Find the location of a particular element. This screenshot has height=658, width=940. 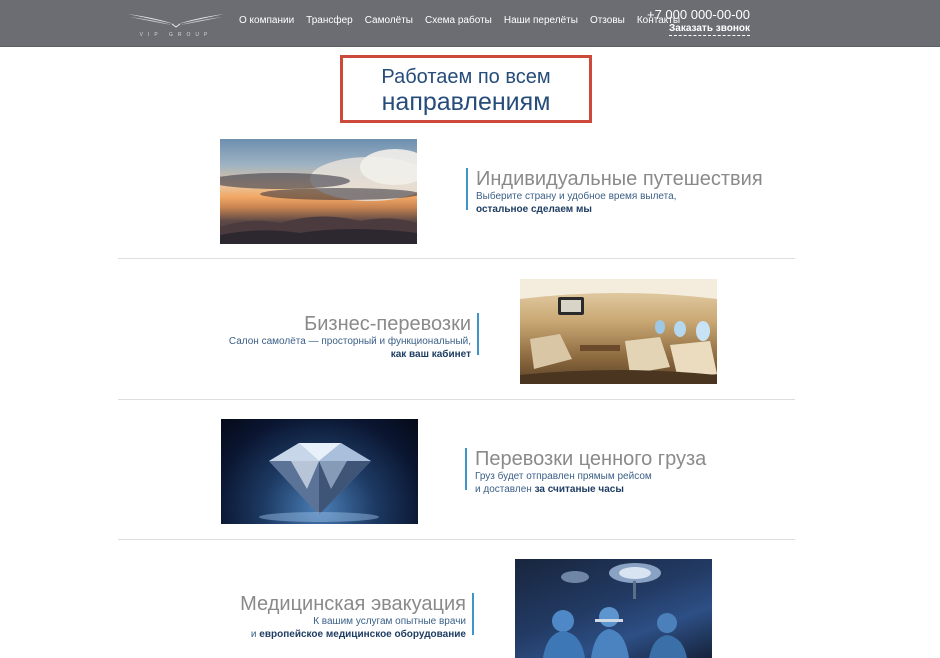

service-desc-emphasis: остальное сделаем мы is located at coordinates (534, 209).